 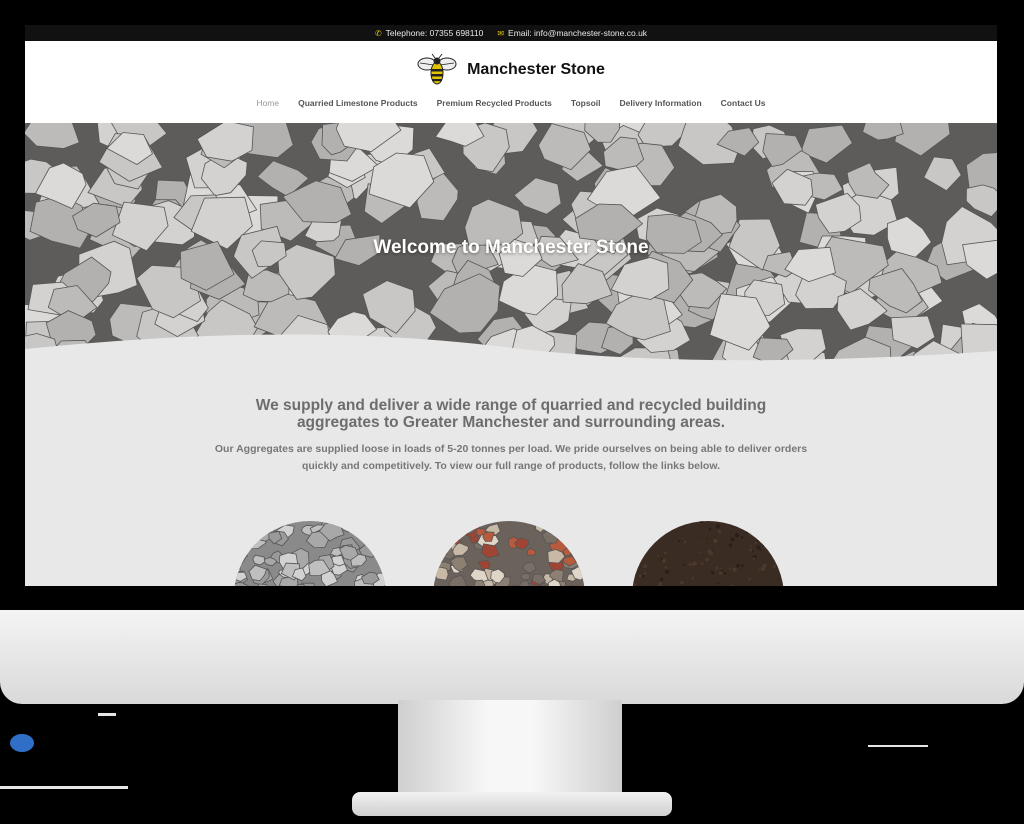 What do you see at coordinates (510, 750) in the screenshot?
I see `monitor-stand-neck` at bounding box center [510, 750].